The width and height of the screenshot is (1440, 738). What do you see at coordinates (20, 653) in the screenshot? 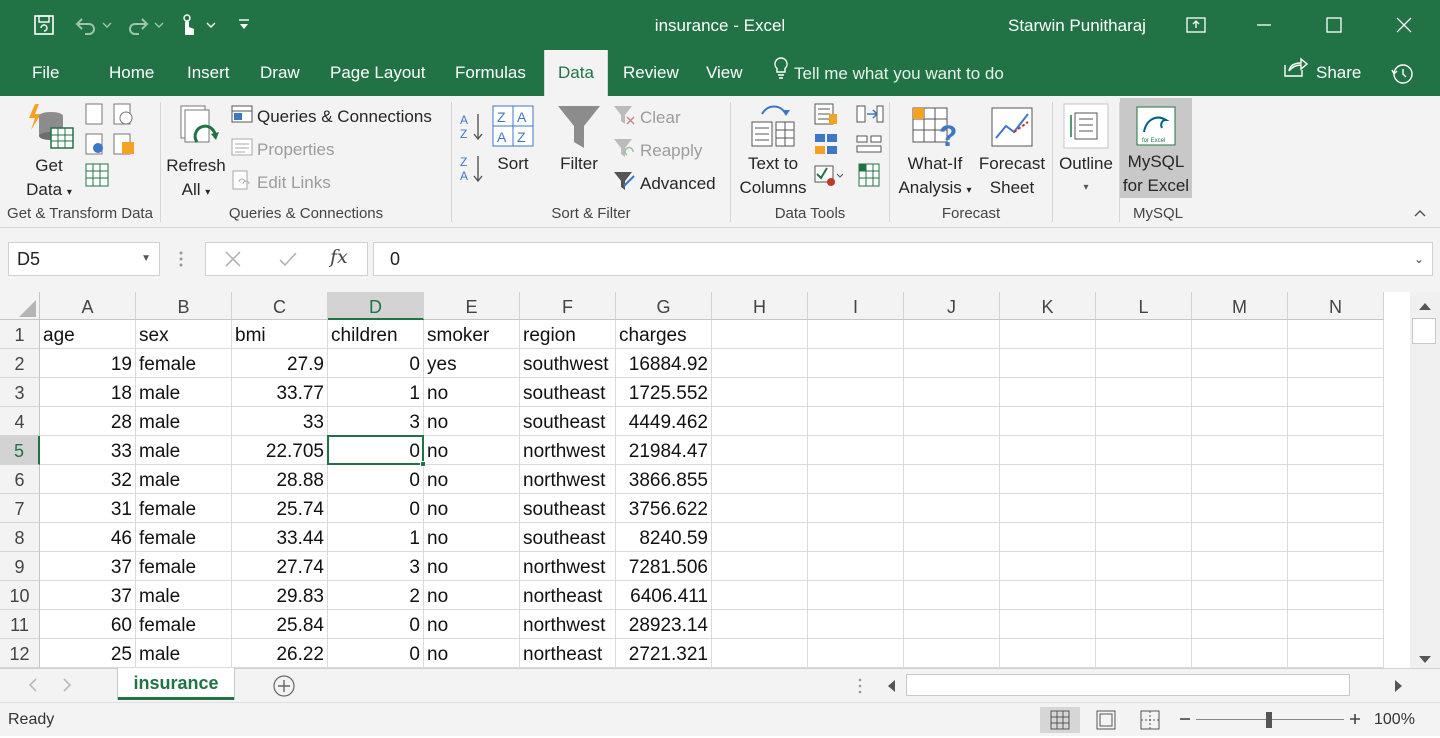
I see `row-header: 12` at bounding box center [20, 653].